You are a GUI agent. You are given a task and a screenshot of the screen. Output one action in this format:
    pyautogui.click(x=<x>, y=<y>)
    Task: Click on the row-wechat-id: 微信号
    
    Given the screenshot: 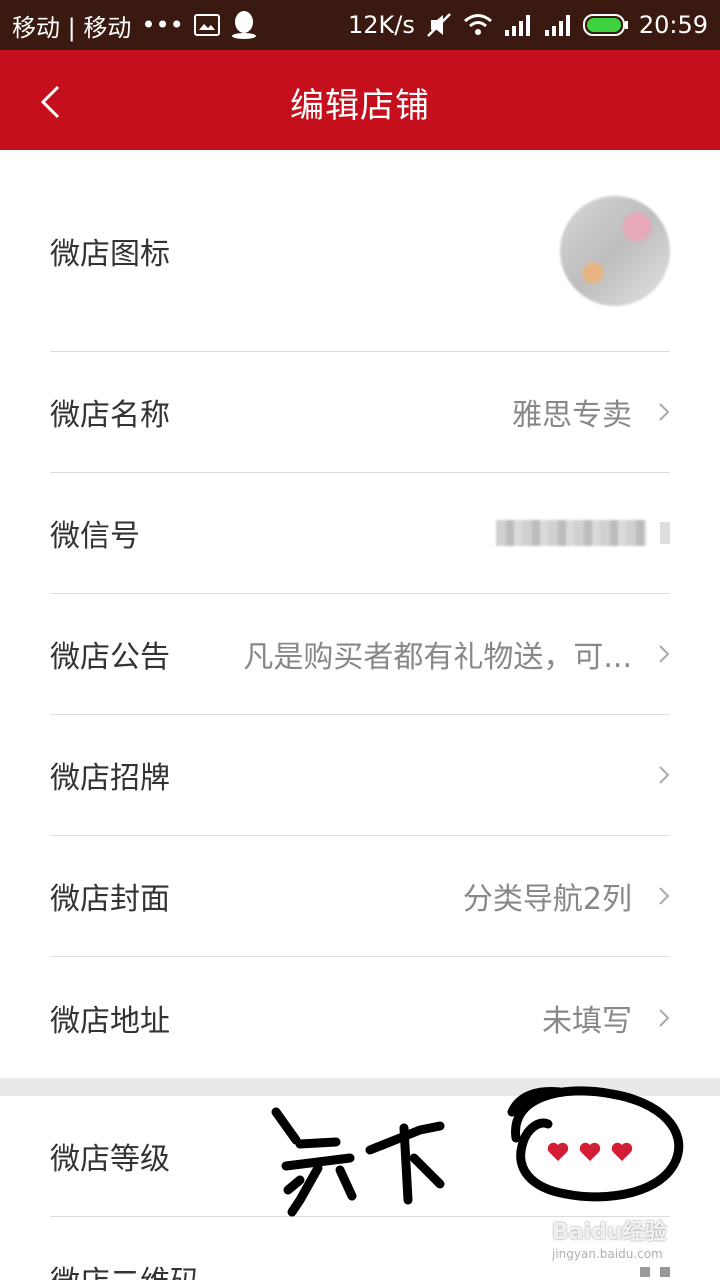 What is the action you would take?
    pyautogui.click(x=360, y=533)
    